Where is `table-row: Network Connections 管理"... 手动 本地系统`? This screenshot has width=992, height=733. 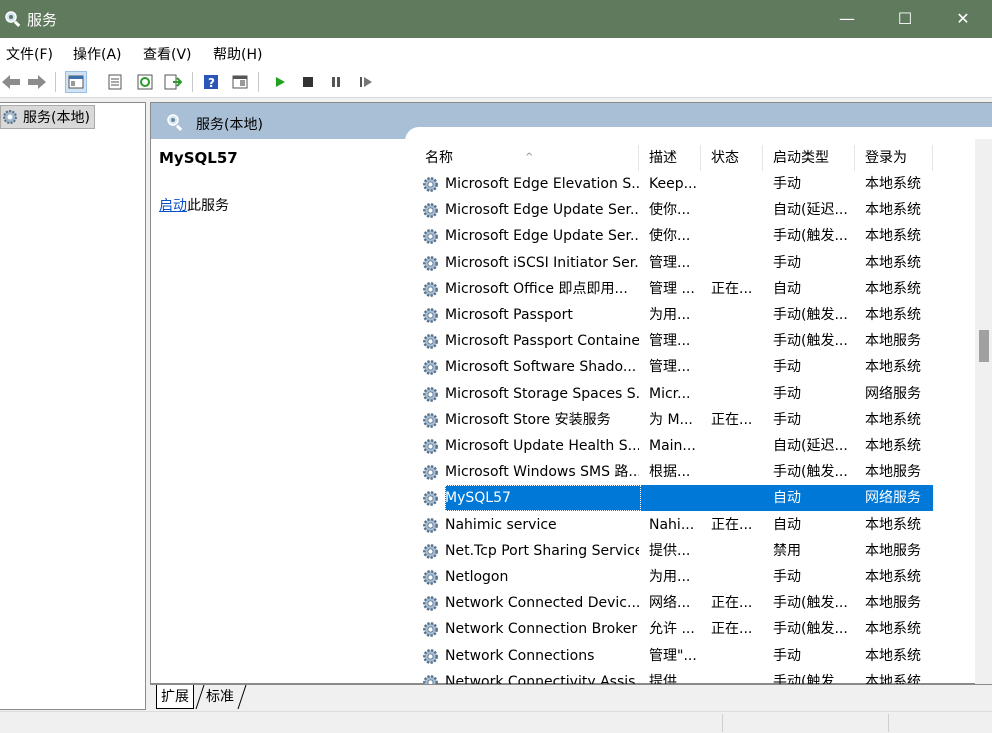
table-row: Network Connections 管理"... 手动 本地系统 is located at coordinates (675, 656).